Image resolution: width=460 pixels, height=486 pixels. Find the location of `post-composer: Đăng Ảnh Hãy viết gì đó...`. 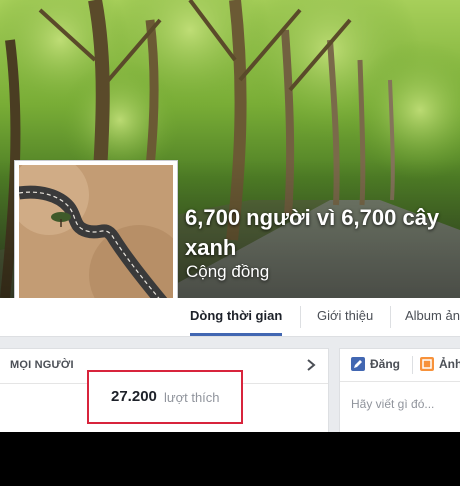

post-composer: Đăng Ảnh Hãy viết gì đó... is located at coordinates (399, 390).